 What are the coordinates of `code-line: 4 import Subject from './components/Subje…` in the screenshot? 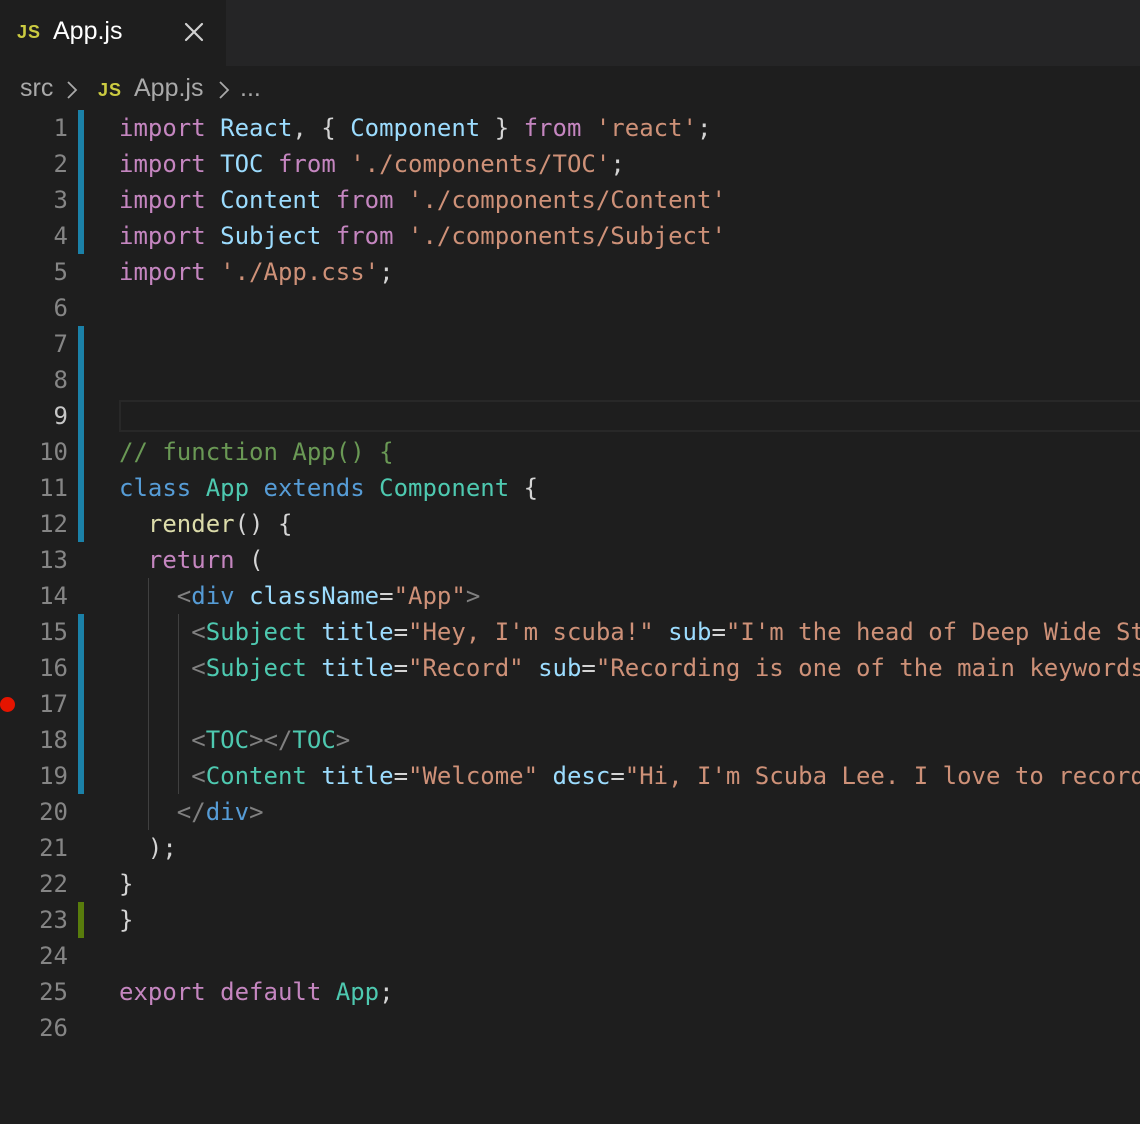 It's located at (570, 236).